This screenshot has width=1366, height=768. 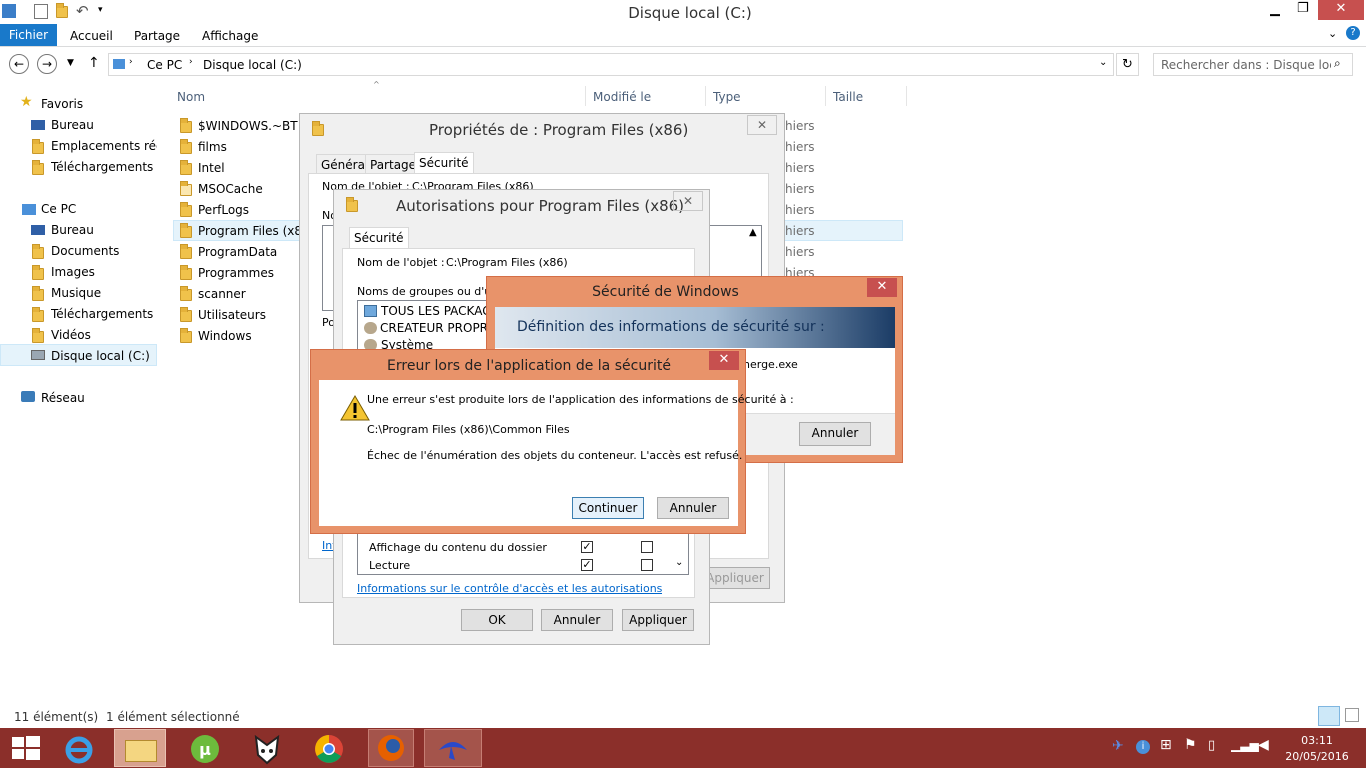 What do you see at coordinates (1253, 64) in the screenshot?
I see `search-input: Rechercher dans : Disque loca... ⌕` at bounding box center [1253, 64].